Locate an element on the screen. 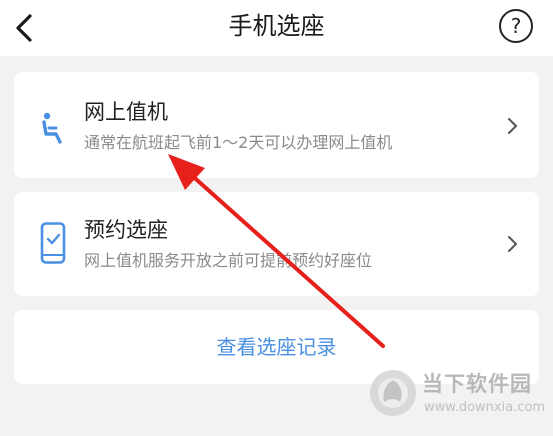  watermark-url: www.downxia.com is located at coordinates (485, 407).